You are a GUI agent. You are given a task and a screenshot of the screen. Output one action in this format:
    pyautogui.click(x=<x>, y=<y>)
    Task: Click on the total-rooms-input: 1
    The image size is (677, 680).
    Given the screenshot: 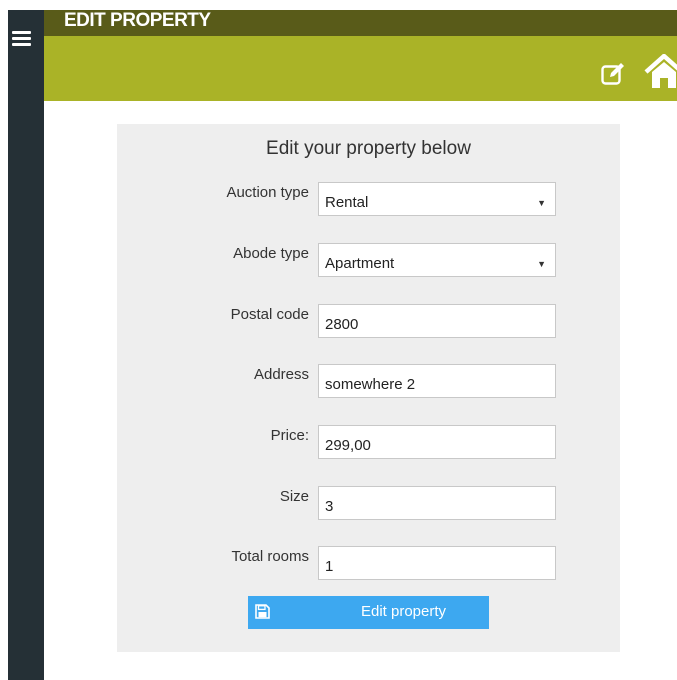 What is the action you would take?
    pyautogui.click(x=437, y=563)
    